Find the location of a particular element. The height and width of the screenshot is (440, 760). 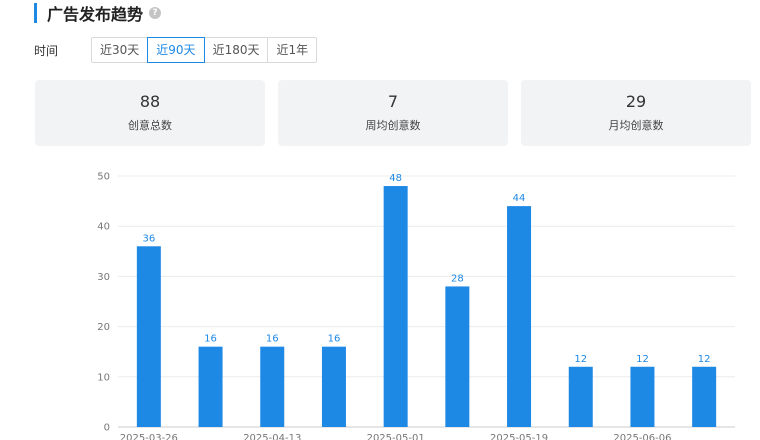

data-label-0: 36 is located at coordinates (148, 238).